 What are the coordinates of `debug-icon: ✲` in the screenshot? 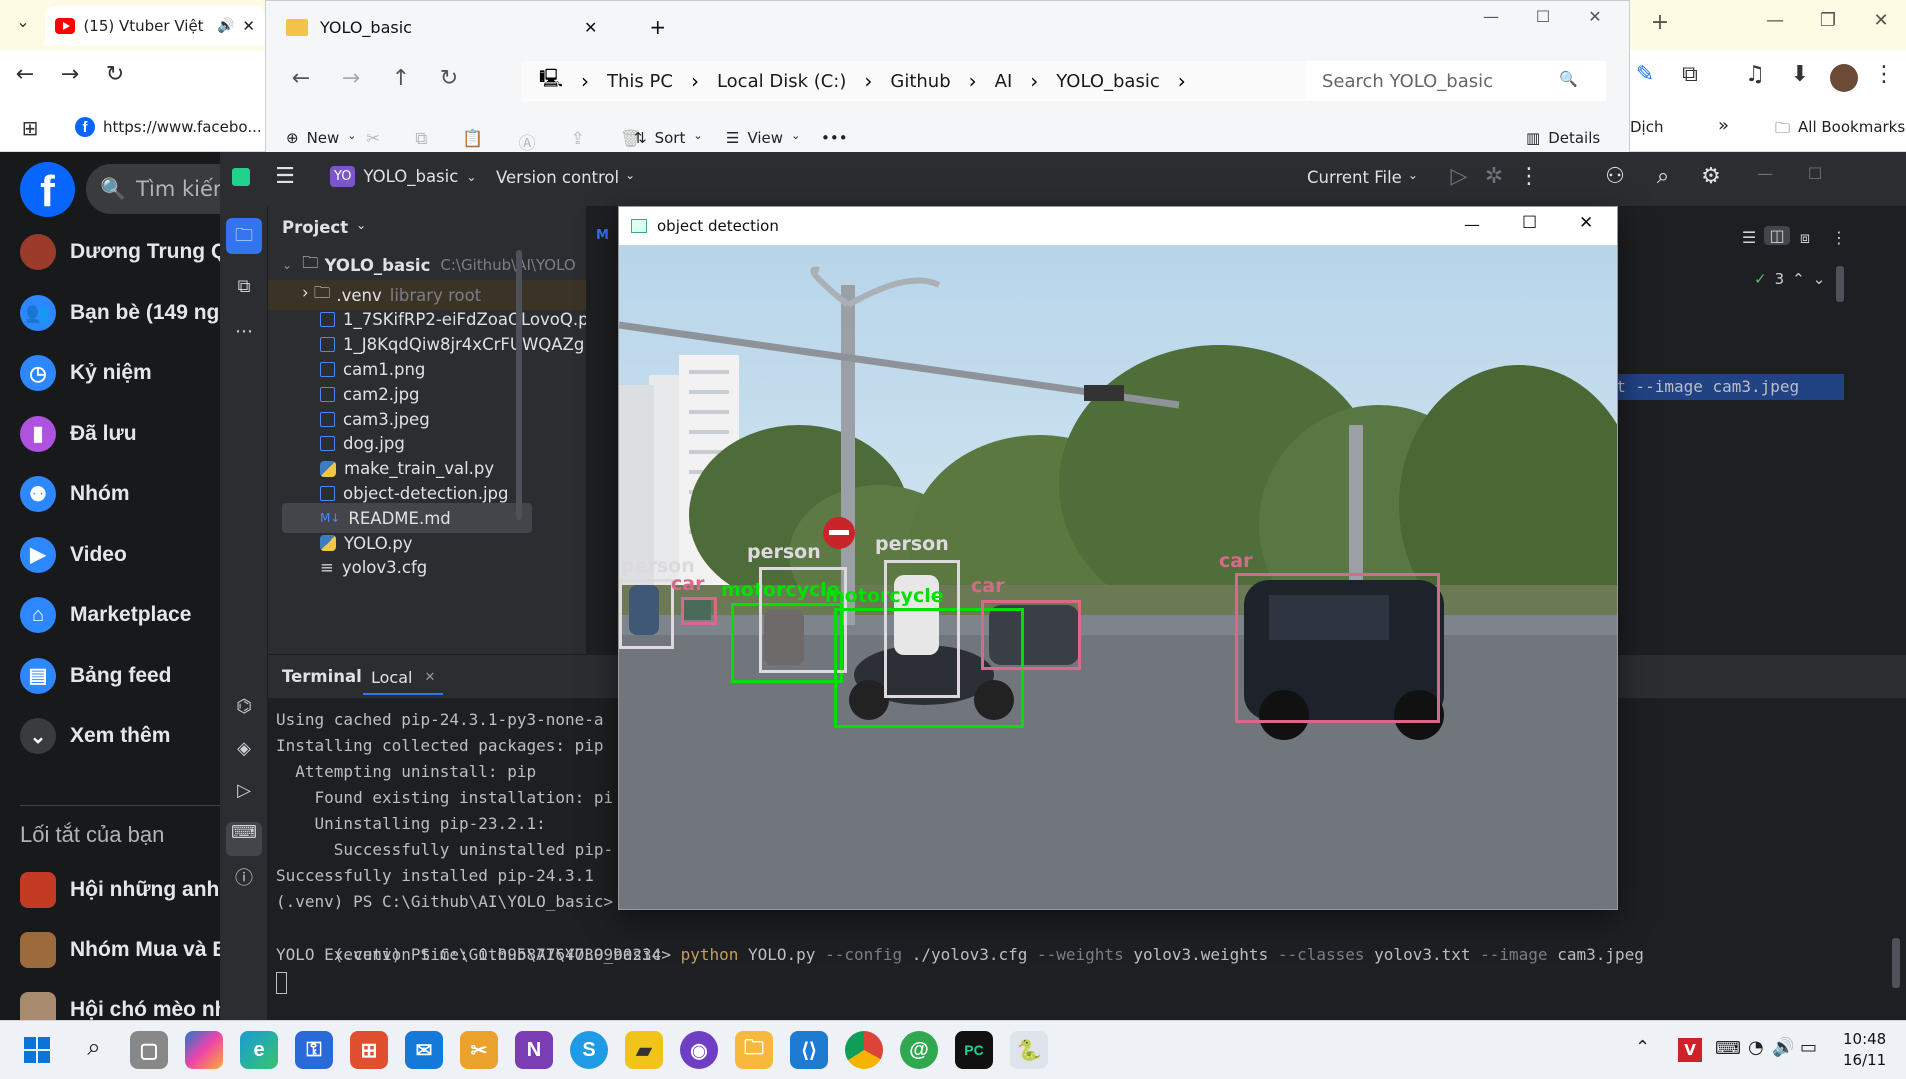 It's located at (1494, 176).